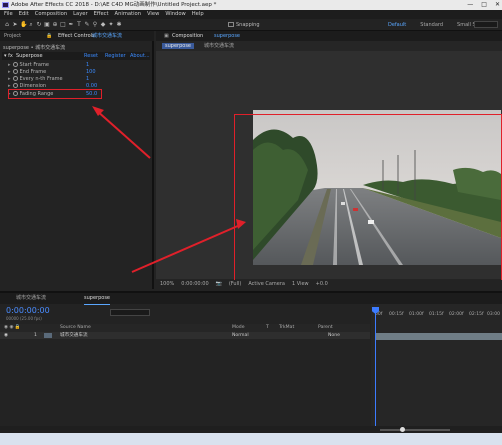 The image size is (502, 445). Describe the element at coordinates (49, 36) in the screenshot. I see `lock-icon: 🔒` at that location.